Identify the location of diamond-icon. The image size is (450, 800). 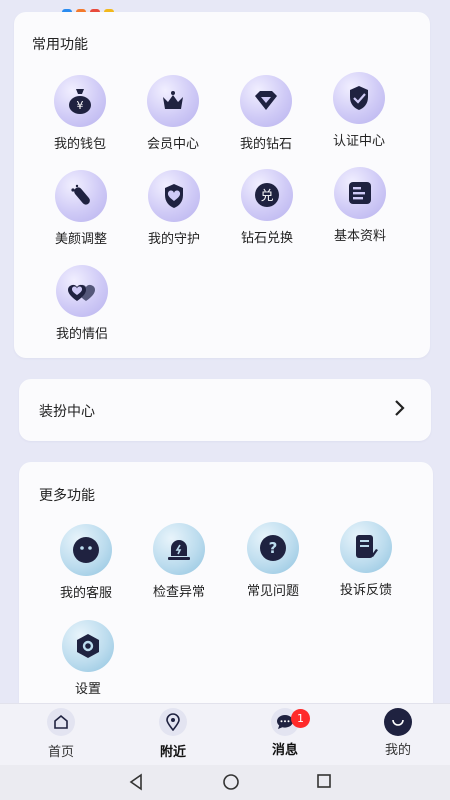
(266, 101).